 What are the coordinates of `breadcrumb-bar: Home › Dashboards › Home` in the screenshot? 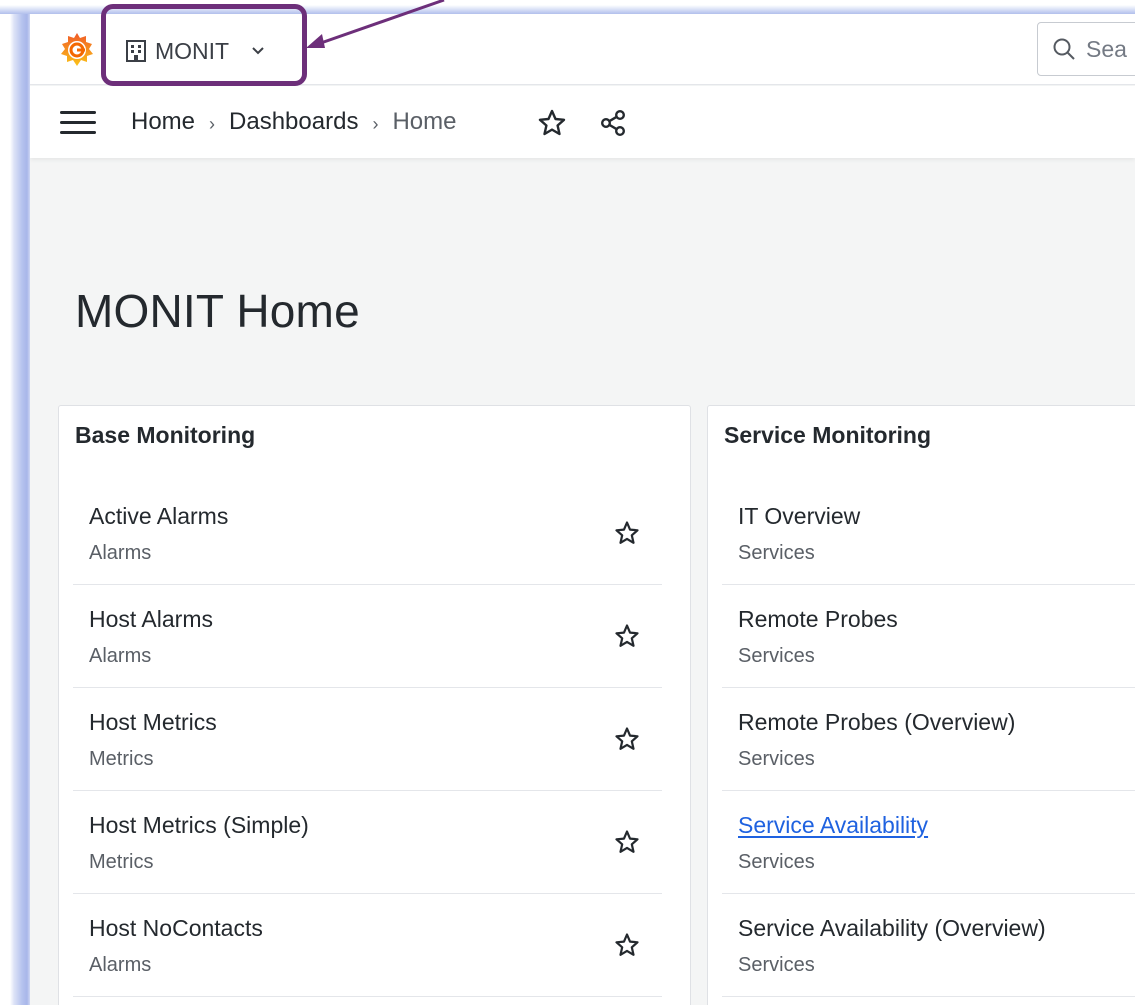 It's located at (582, 122).